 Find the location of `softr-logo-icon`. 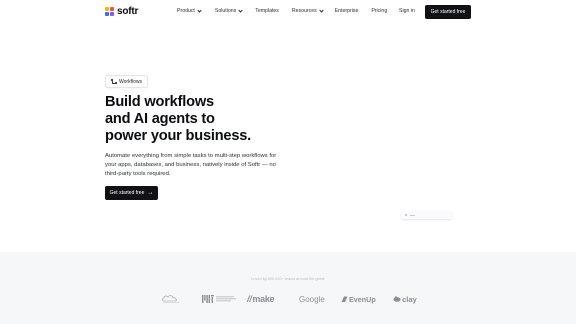

softr-logo-icon is located at coordinates (109, 11).